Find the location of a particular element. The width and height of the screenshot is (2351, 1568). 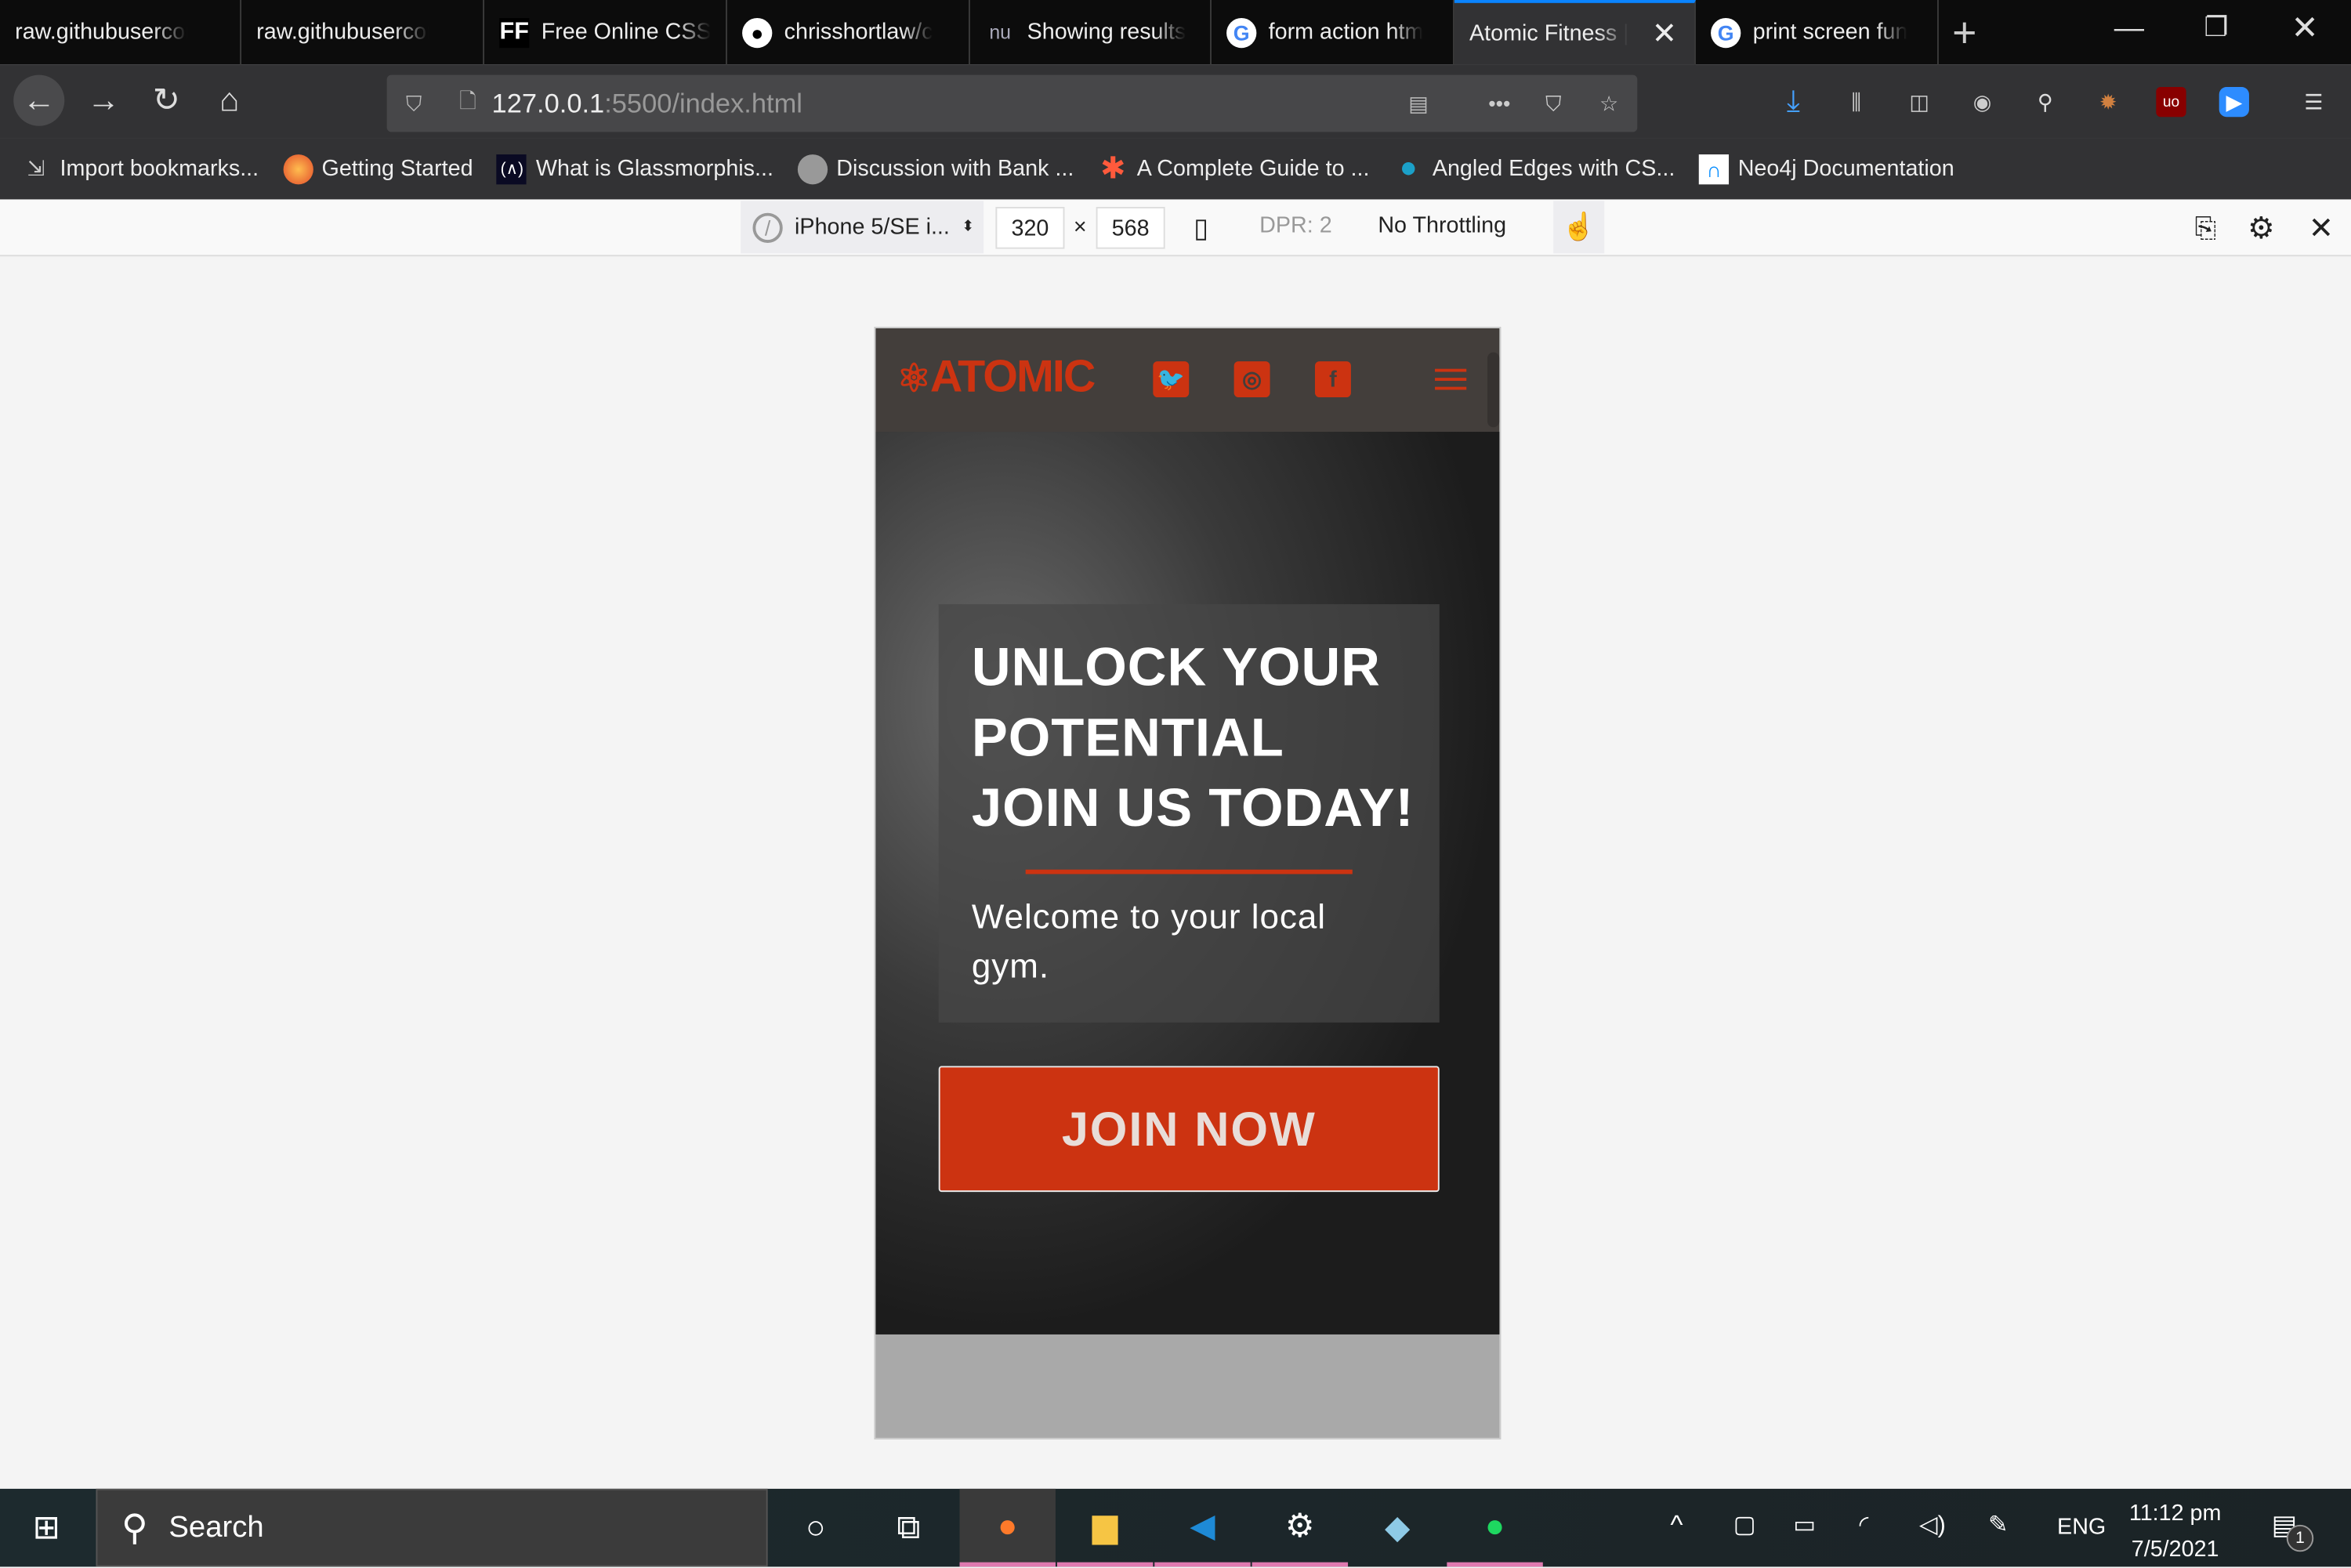

dpr-select: DPR: 2 is located at coordinates (1295, 226).